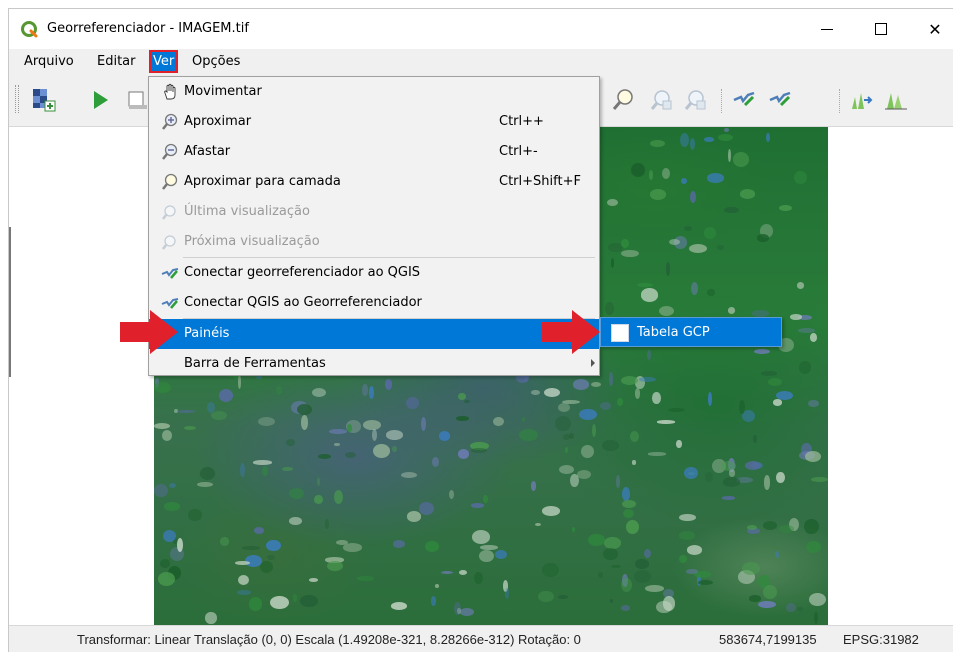 This screenshot has width=953, height=652. What do you see at coordinates (374, 242) in the screenshot?
I see `menu-item-proxima-visualizacao: Próxima visualização` at bounding box center [374, 242].